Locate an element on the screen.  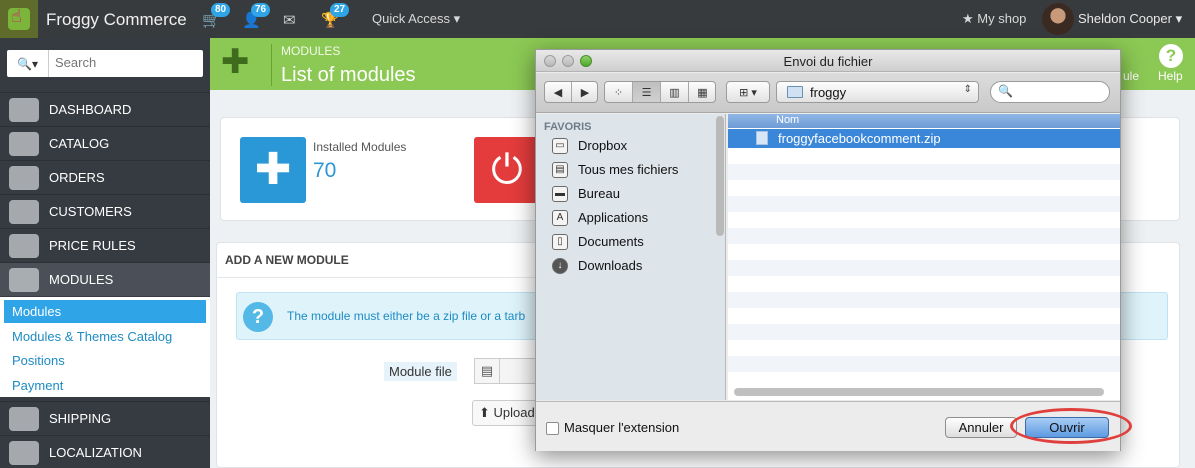
favorite-item-documents: ▯ Documents is located at coordinates (635, 243).